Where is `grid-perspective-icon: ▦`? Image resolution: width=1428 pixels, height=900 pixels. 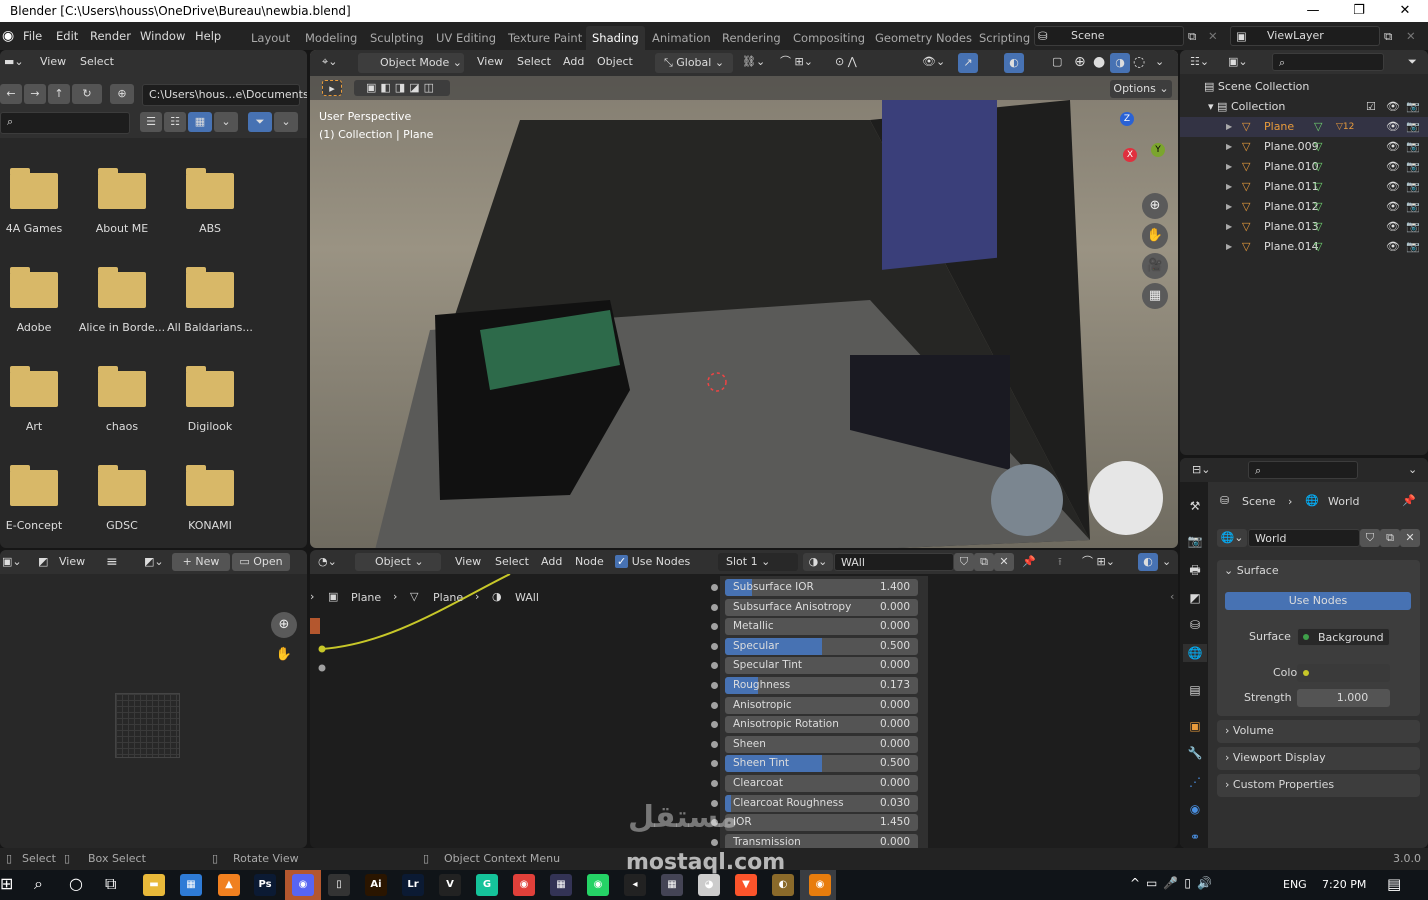 grid-perspective-icon: ▦ is located at coordinates (1155, 296).